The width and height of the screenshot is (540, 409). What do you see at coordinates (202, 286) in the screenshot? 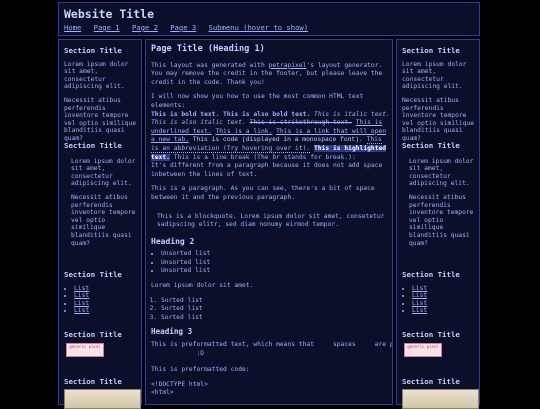
I see `paragraph: Lorem ipsum dolor sit amet.` at bounding box center [202, 286].